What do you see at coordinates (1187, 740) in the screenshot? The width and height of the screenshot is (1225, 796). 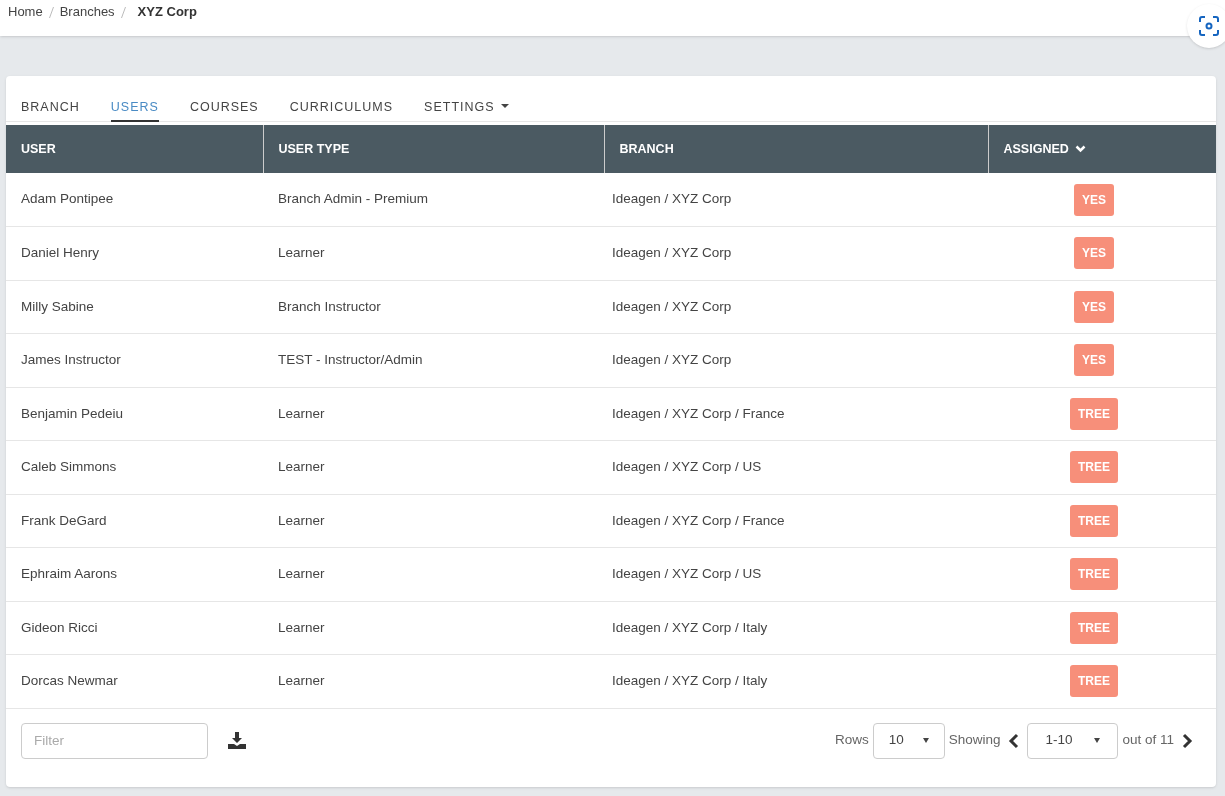 I see `chevron-right-icon` at bounding box center [1187, 740].